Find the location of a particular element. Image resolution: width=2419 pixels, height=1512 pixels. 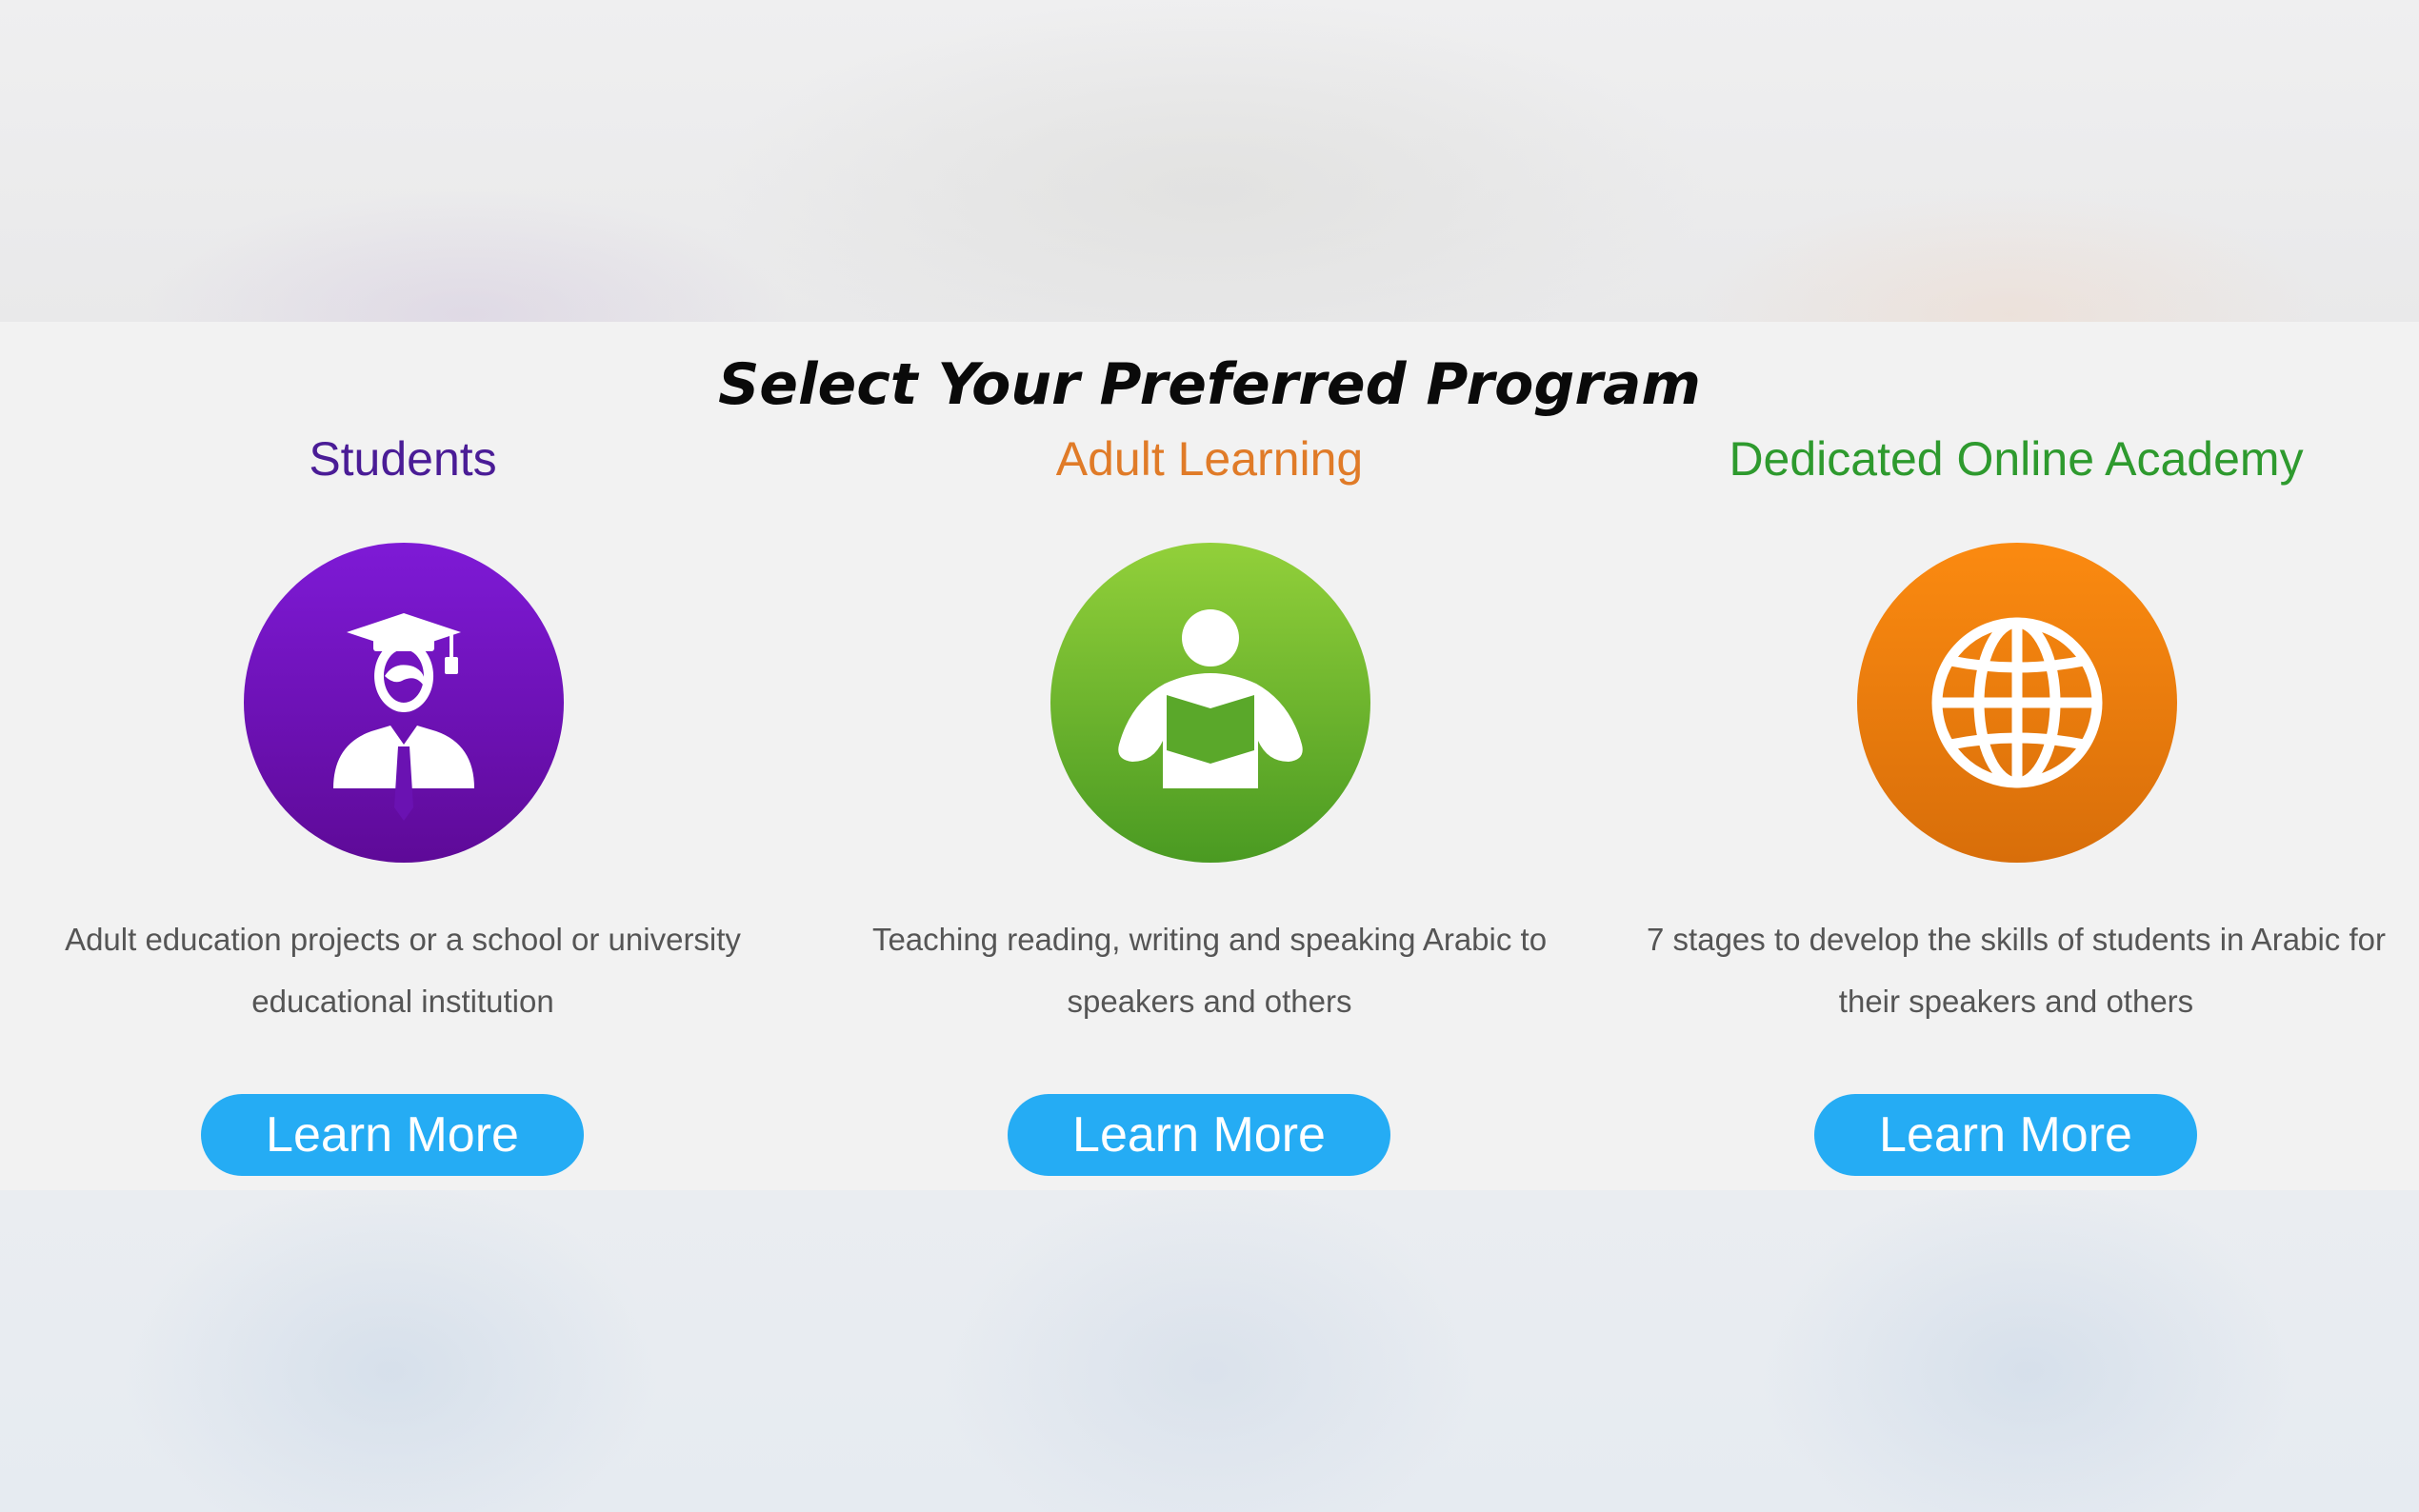

learn-more-button-adult-learning: Learn More is located at coordinates (1199, 1135).